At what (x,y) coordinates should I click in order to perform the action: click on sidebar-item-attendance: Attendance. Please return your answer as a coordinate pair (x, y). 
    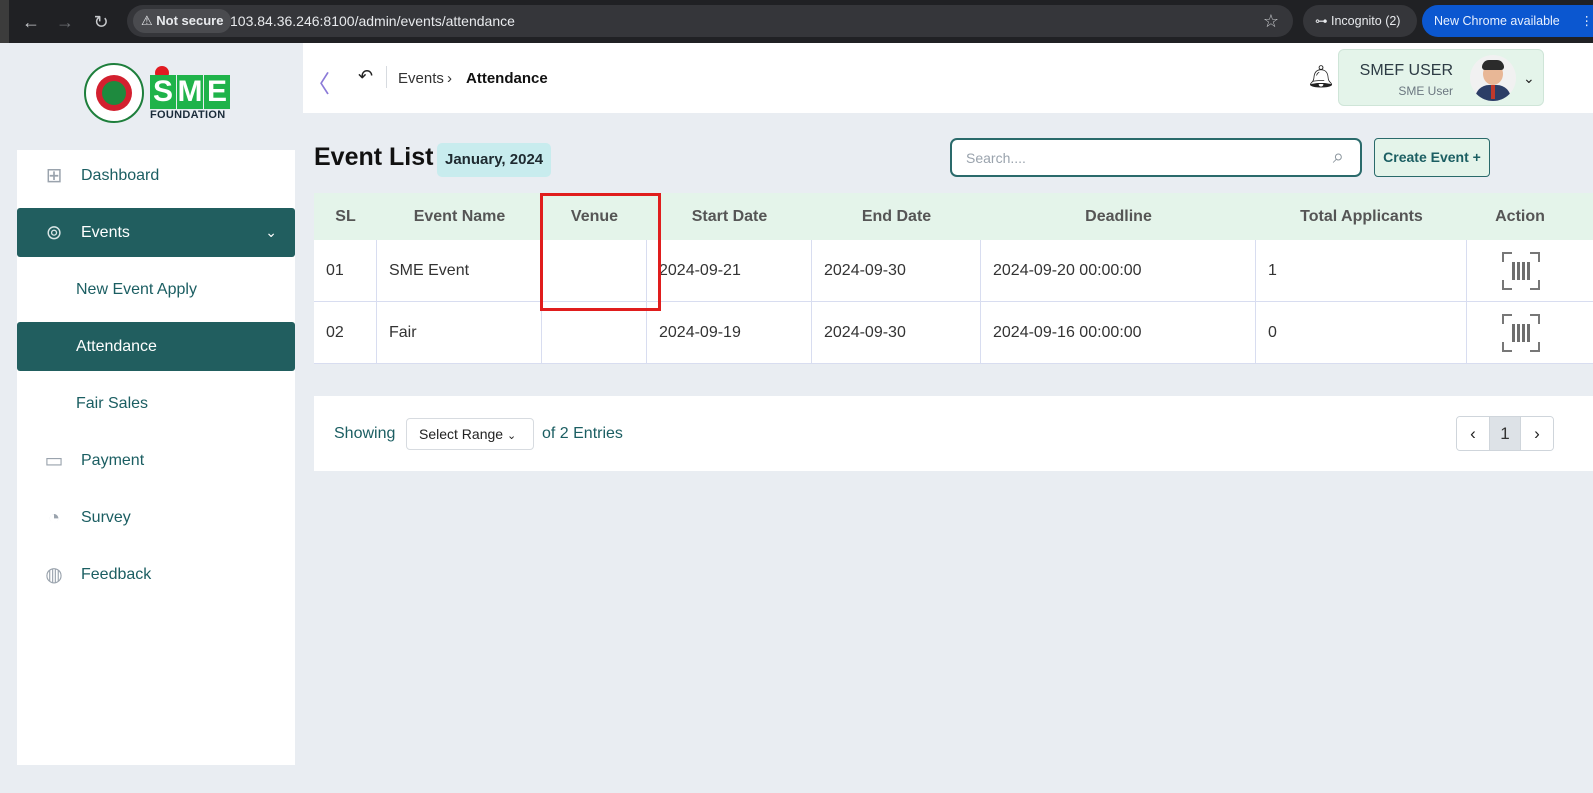
    Looking at the image, I should click on (156, 346).